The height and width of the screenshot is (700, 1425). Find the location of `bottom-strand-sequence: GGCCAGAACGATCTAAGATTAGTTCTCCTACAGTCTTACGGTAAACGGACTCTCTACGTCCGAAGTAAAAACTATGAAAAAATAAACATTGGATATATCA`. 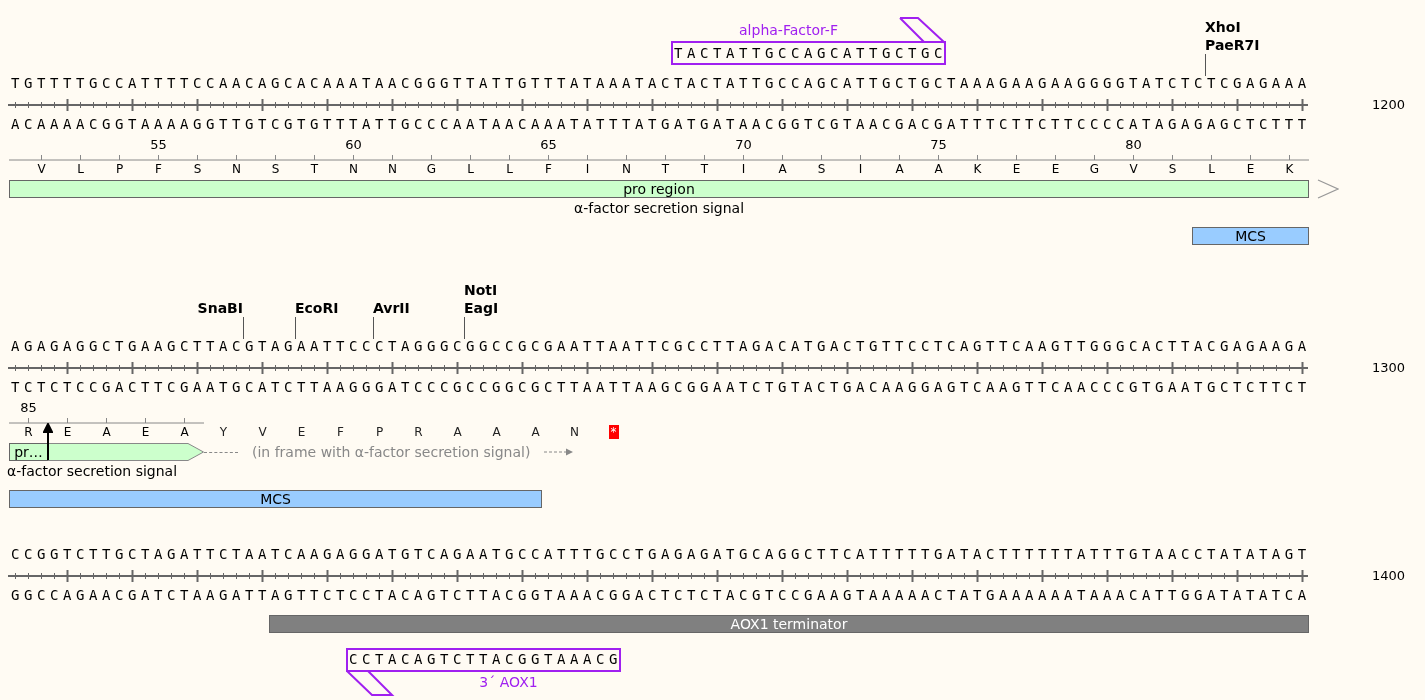

bottom-strand-sequence: GGCCAGAACGATCTAAGATTAGTTCTCCTACAGTCTTACGGTAAACGGACTCTCTACGTCCGAAGTAAAAACTATGAAAAAATAAACATTGGATATATCA is located at coordinates (661, 595).